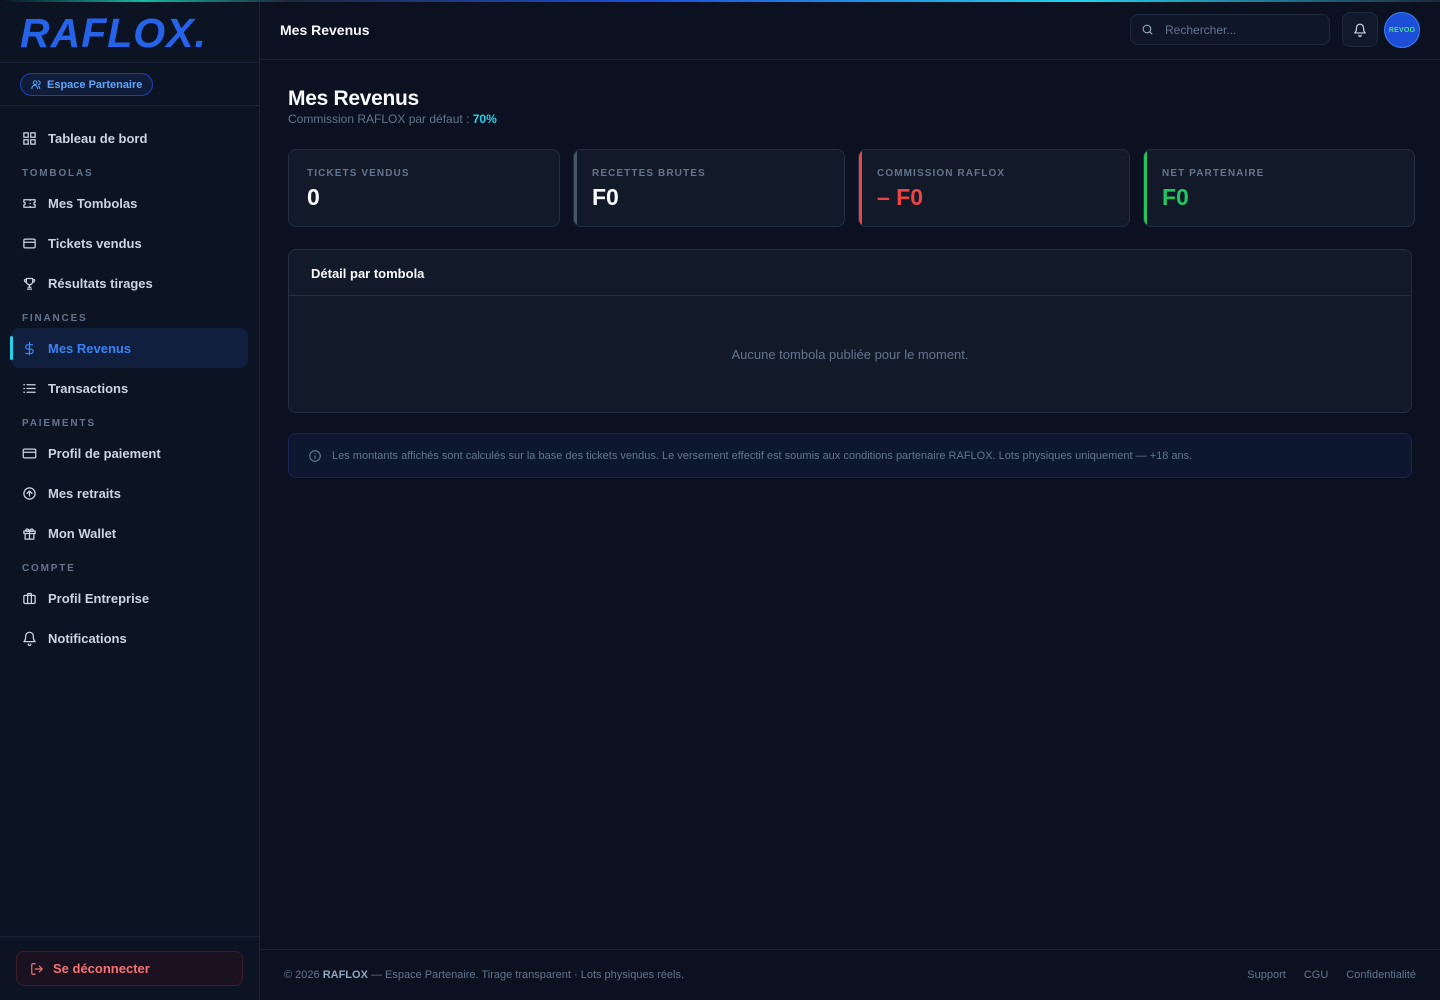  I want to click on footer-prefix: © 2026, so click(303, 975).